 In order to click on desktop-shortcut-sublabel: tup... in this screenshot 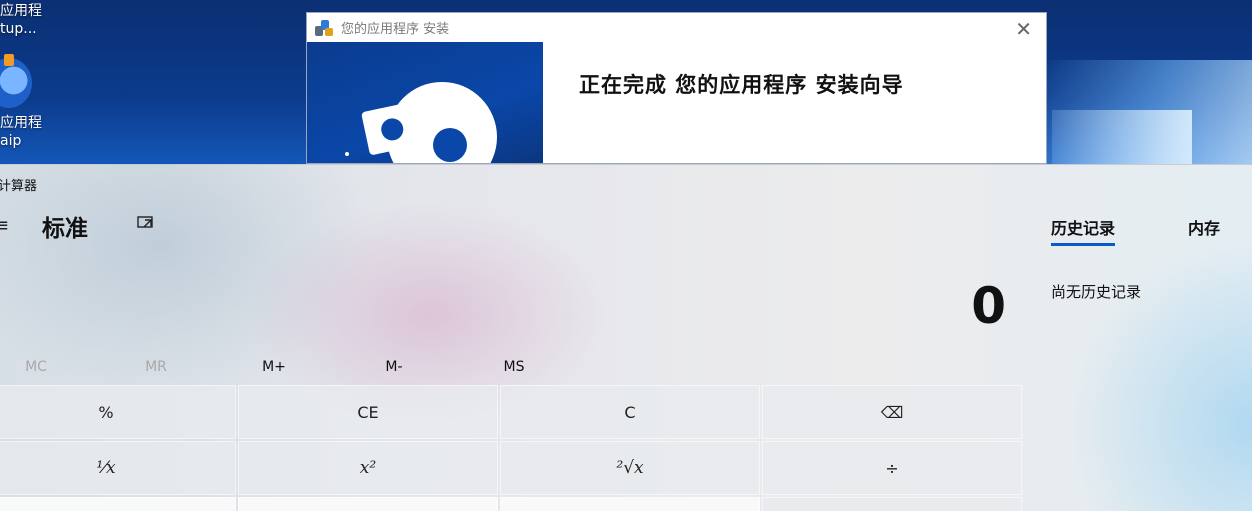, I will do `click(18, 29)`.